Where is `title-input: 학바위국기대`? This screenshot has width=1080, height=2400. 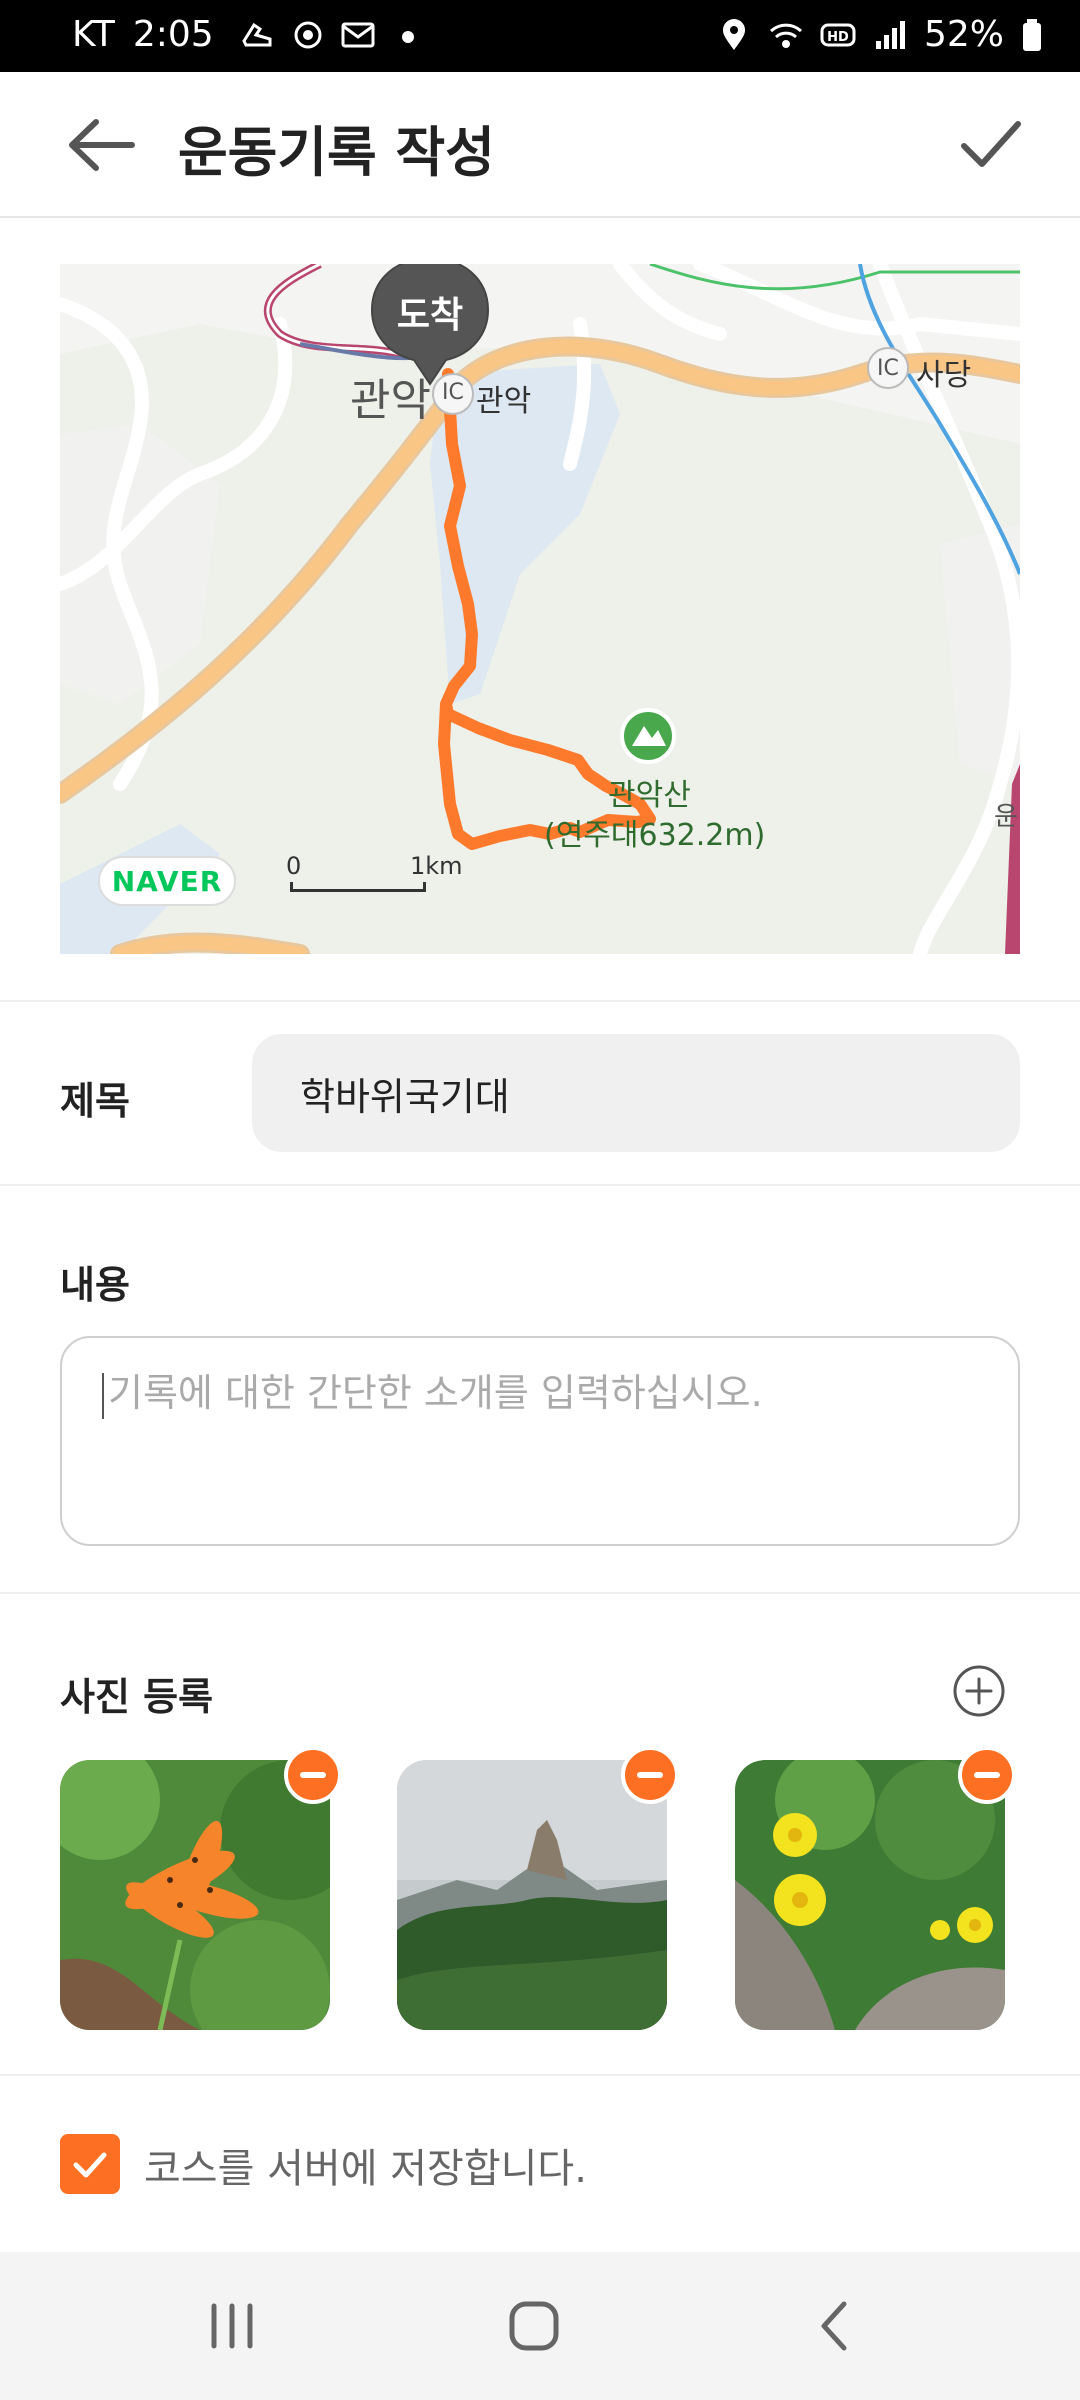 title-input: 학바위국기대 is located at coordinates (636, 1093).